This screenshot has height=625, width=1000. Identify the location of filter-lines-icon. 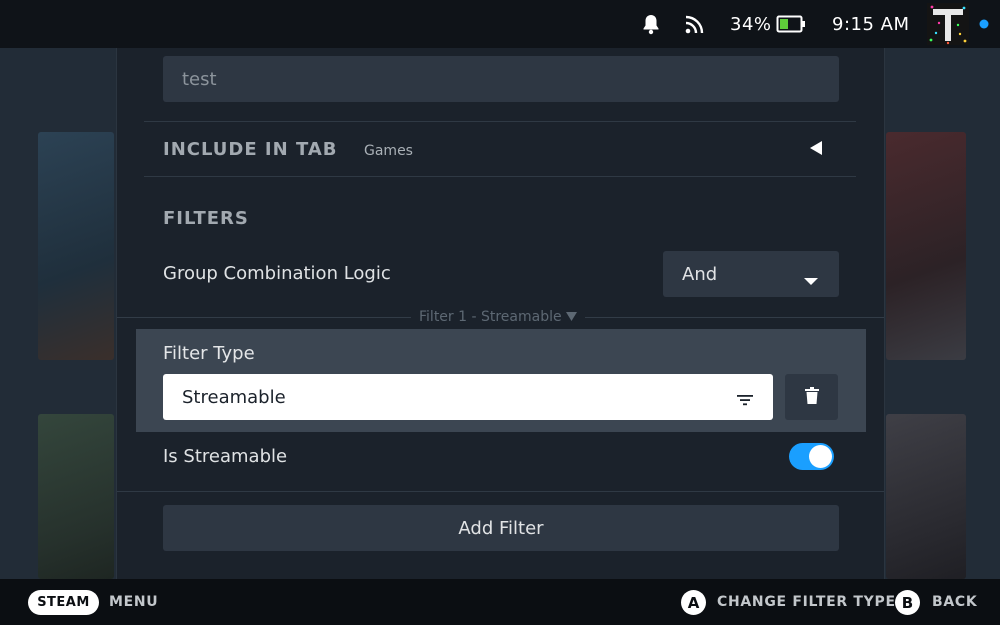
(745, 400).